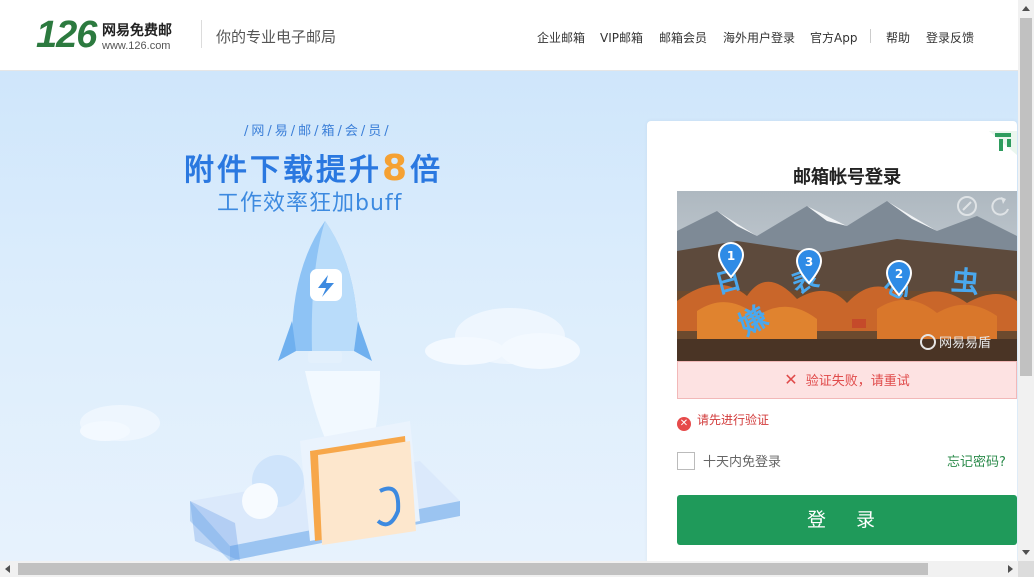  Describe the element at coordinates (318, 131) in the screenshot. I see `promo-tagline: /网/易/邮/箱/会/员/` at that location.